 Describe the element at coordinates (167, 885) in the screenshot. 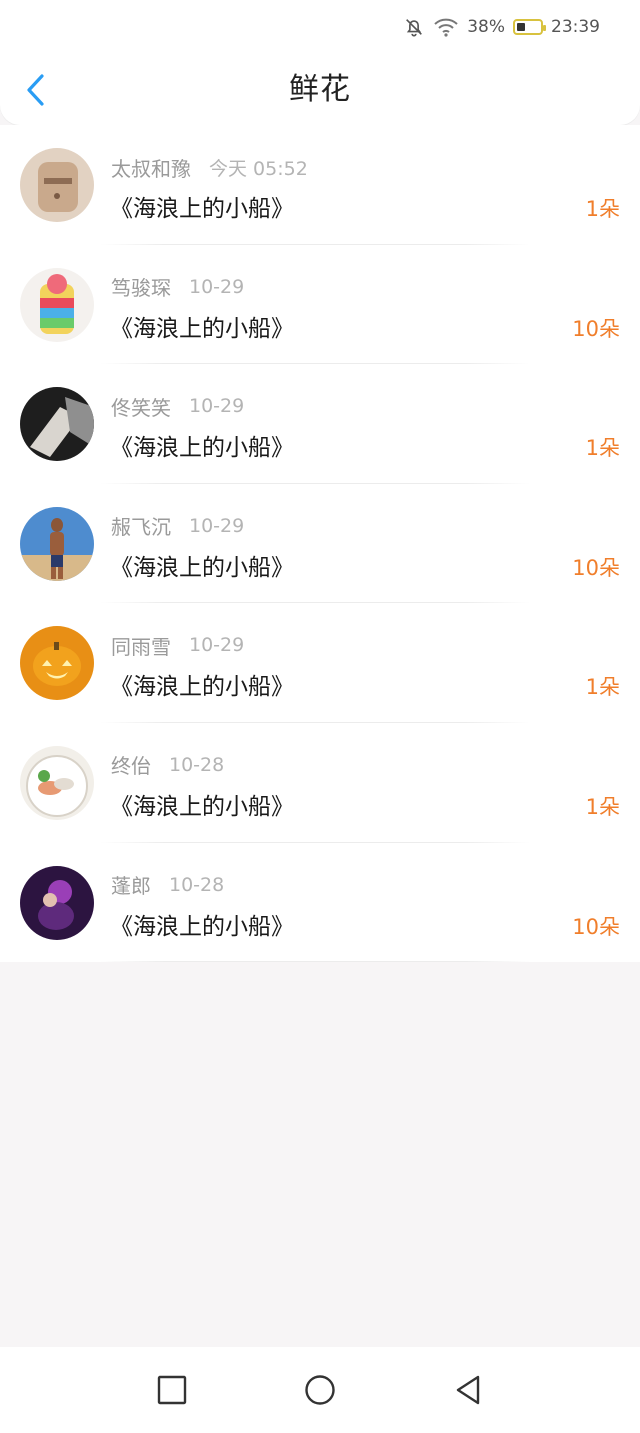

I see `name-line: 蓬郎 10-28` at that location.